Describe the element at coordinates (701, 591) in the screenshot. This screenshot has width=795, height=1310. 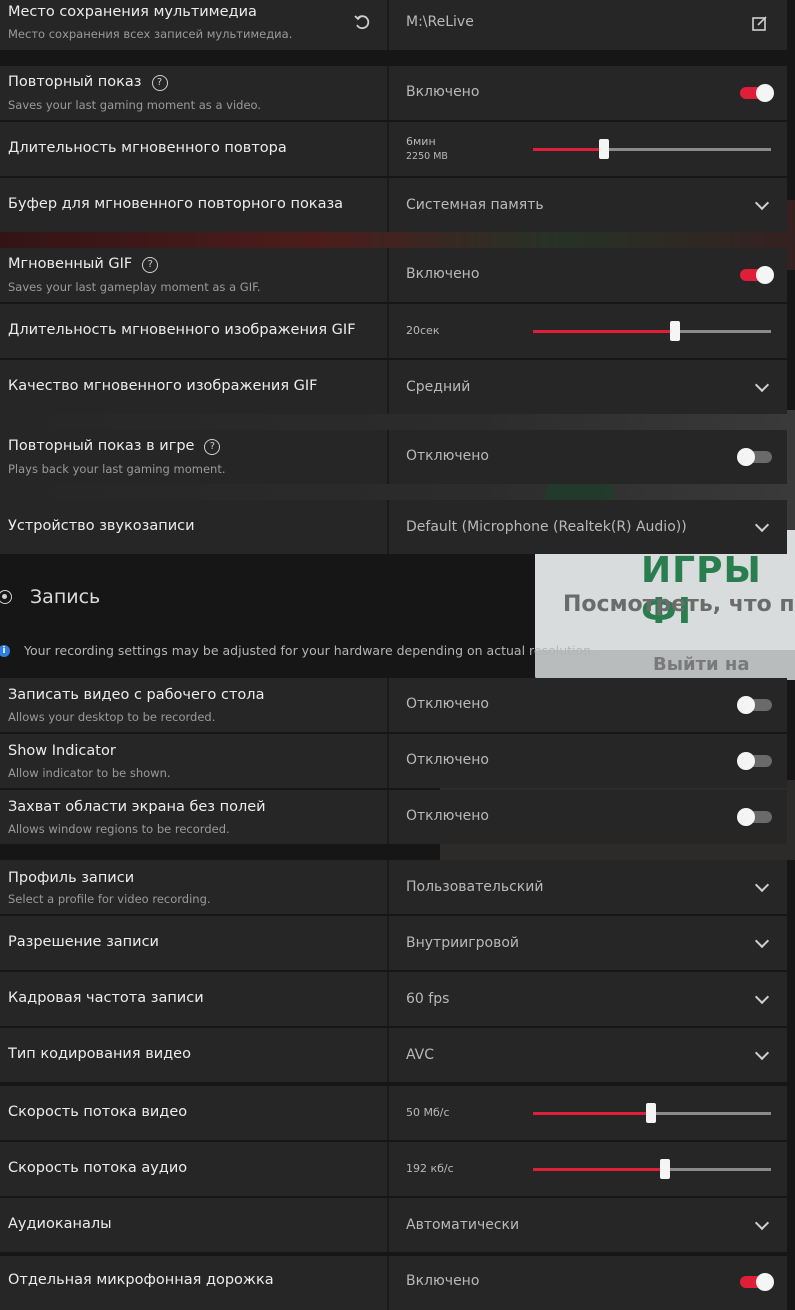
I see `banner-title: ИГРЫ ФІ` at that location.